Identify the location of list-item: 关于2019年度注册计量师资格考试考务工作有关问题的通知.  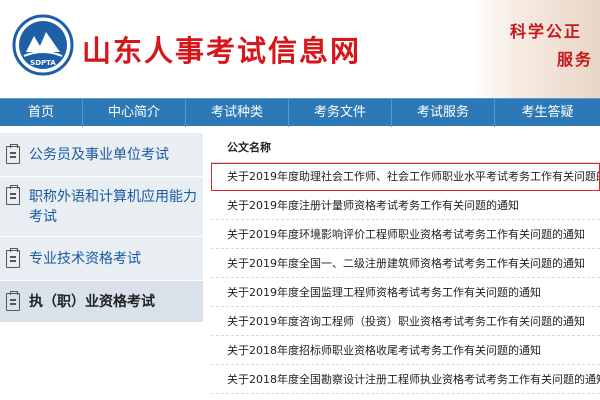
(405, 205).